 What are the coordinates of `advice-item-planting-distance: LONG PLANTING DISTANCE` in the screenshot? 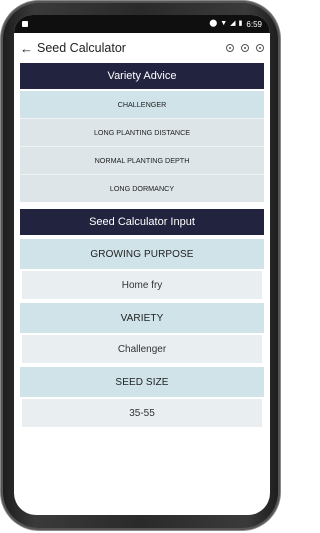 It's located at (142, 133).